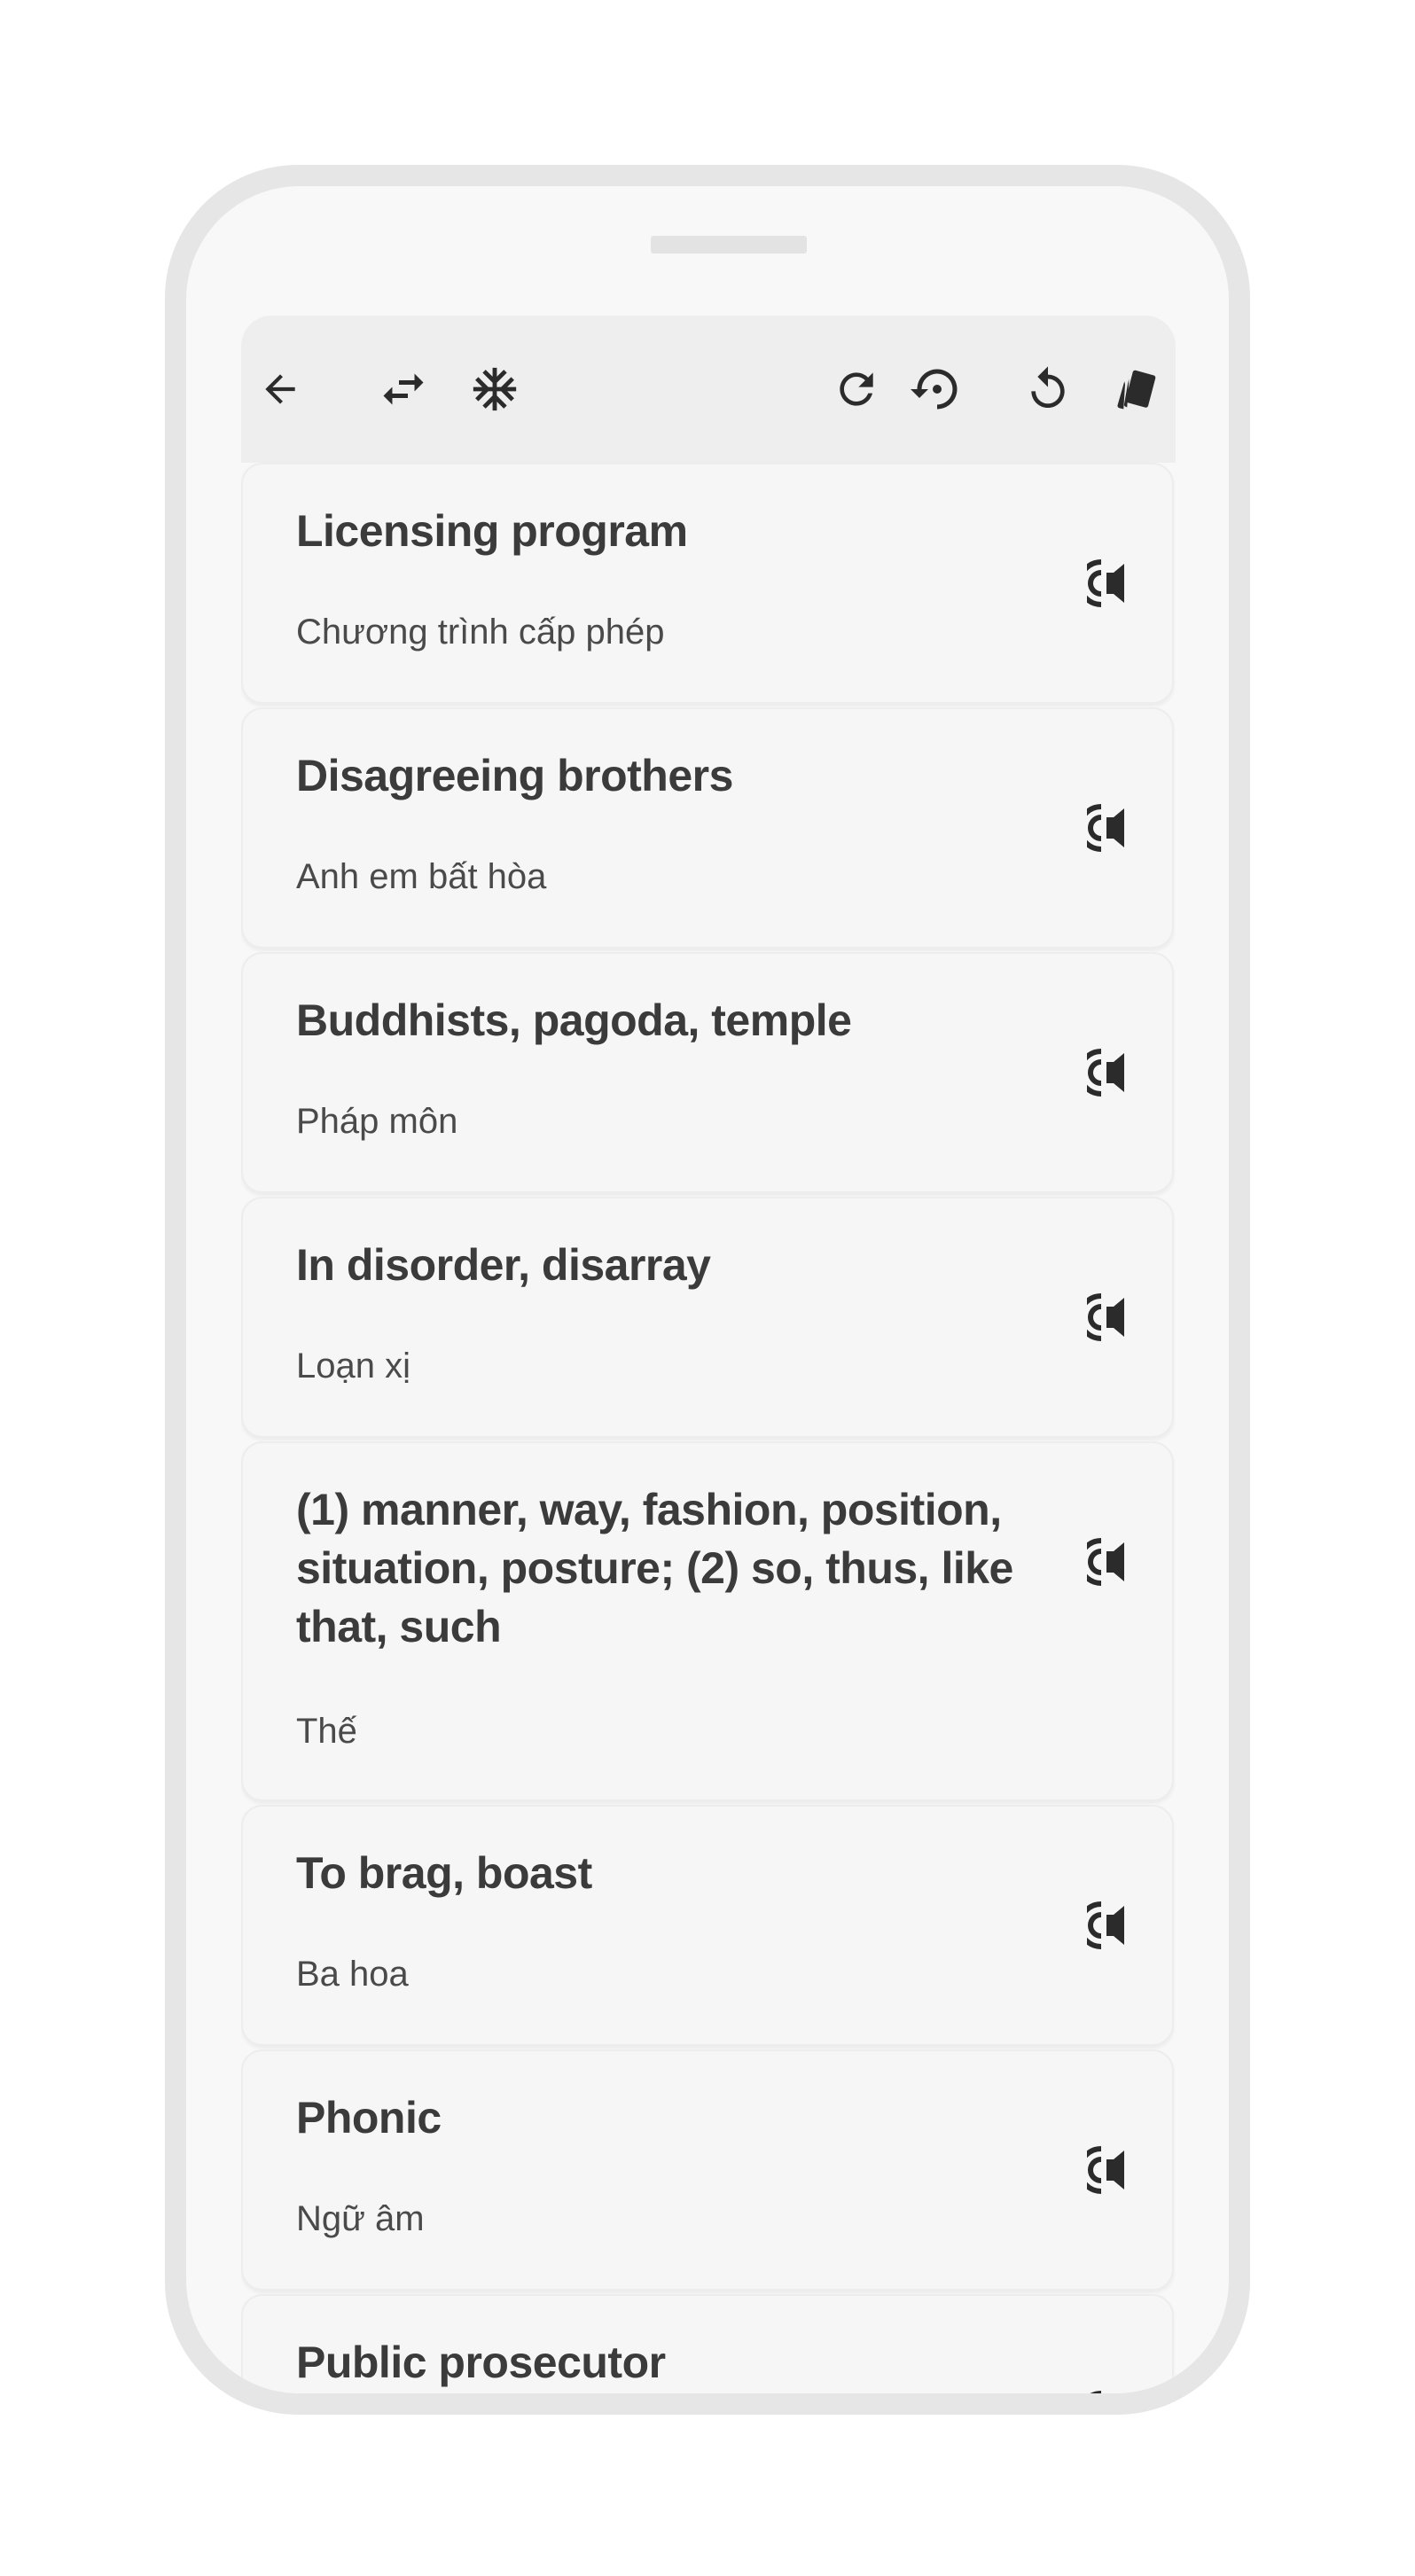 This screenshot has height=2576, width=1415. I want to click on phrase-card: Buddhists, pagoda, temple Pháp môn, so click(707, 1072).